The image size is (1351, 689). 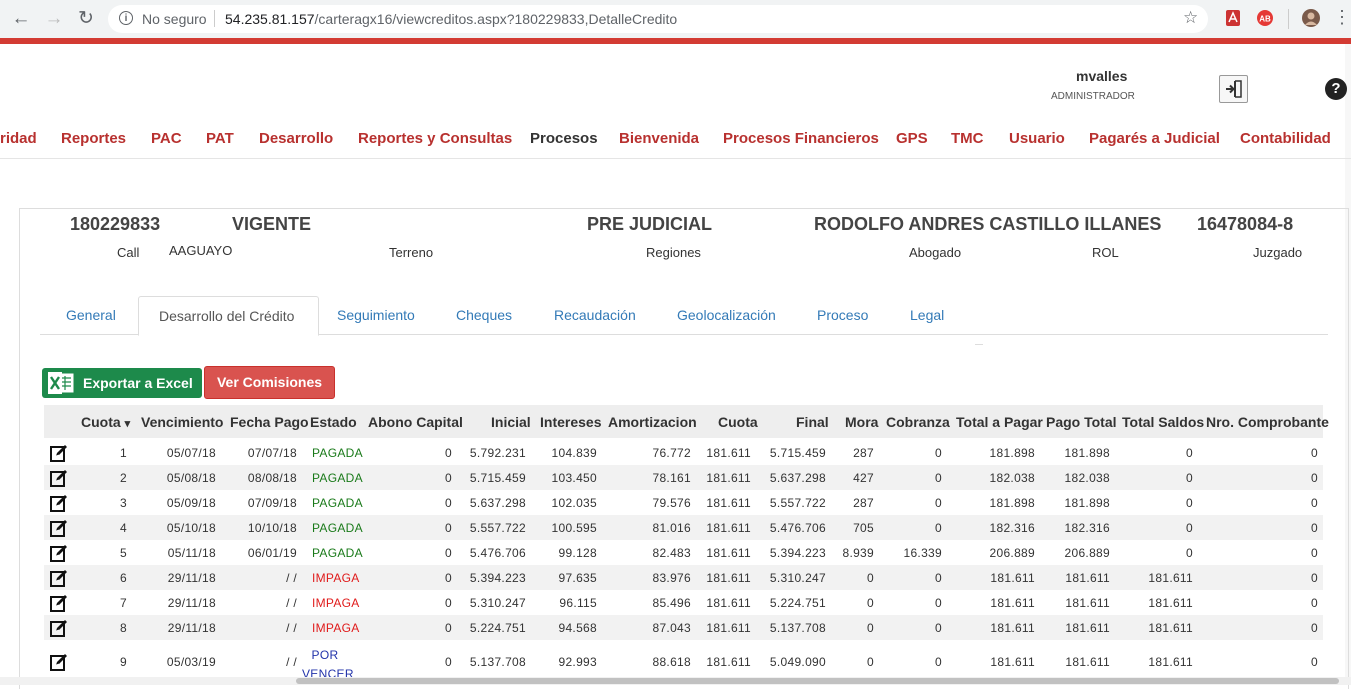 What do you see at coordinates (138, 383) in the screenshot?
I see `export-excel-label: Exportar a Excel` at bounding box center [138, 383].